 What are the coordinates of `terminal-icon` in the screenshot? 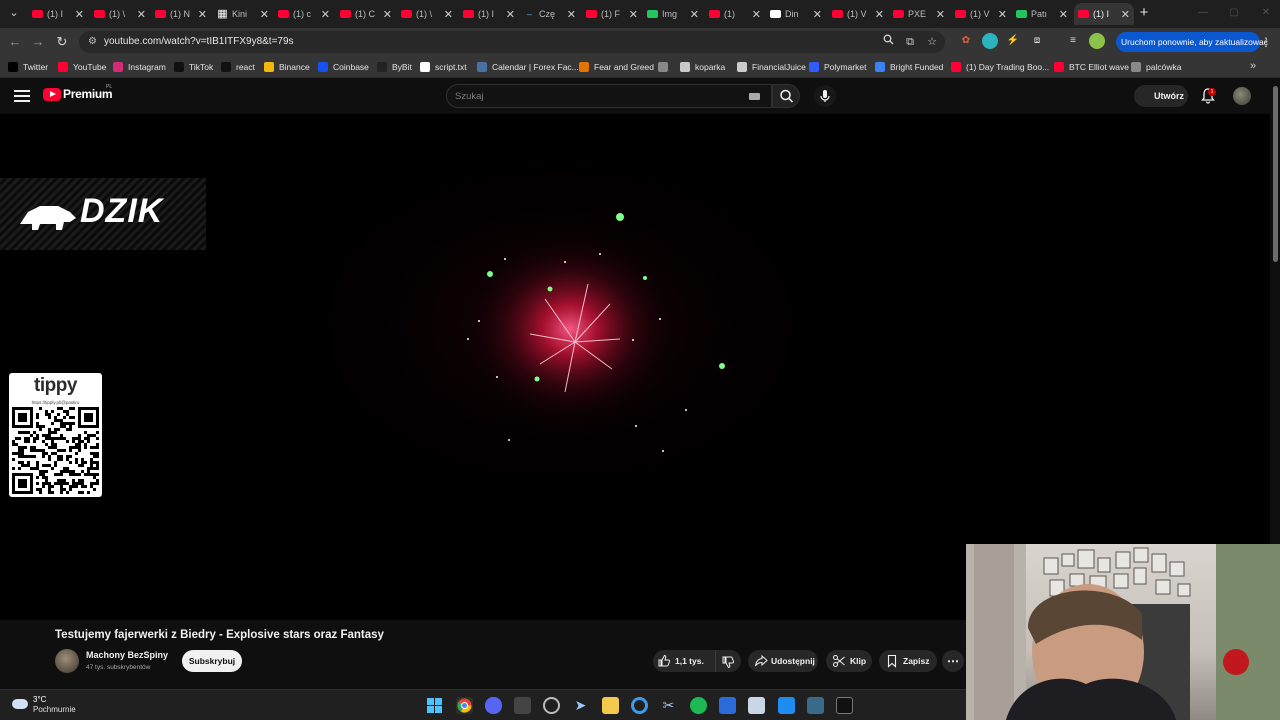 It's located at (844, 705).